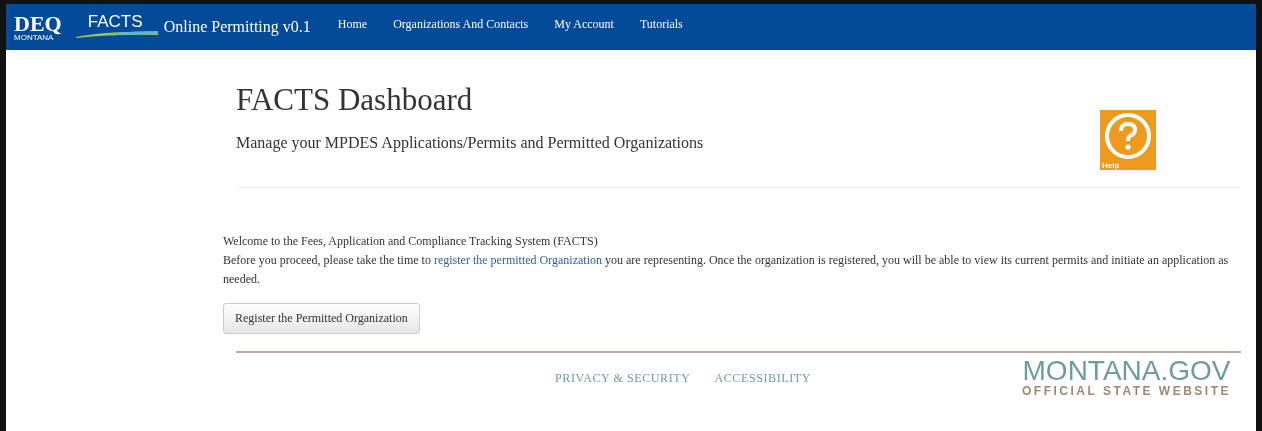 The width and height of the screenshot is (1262, 431). What do you see at coordinates (116, 25) in the screenshot?
I see `facts-logo: FACTS` at bounding box center [116, 25].